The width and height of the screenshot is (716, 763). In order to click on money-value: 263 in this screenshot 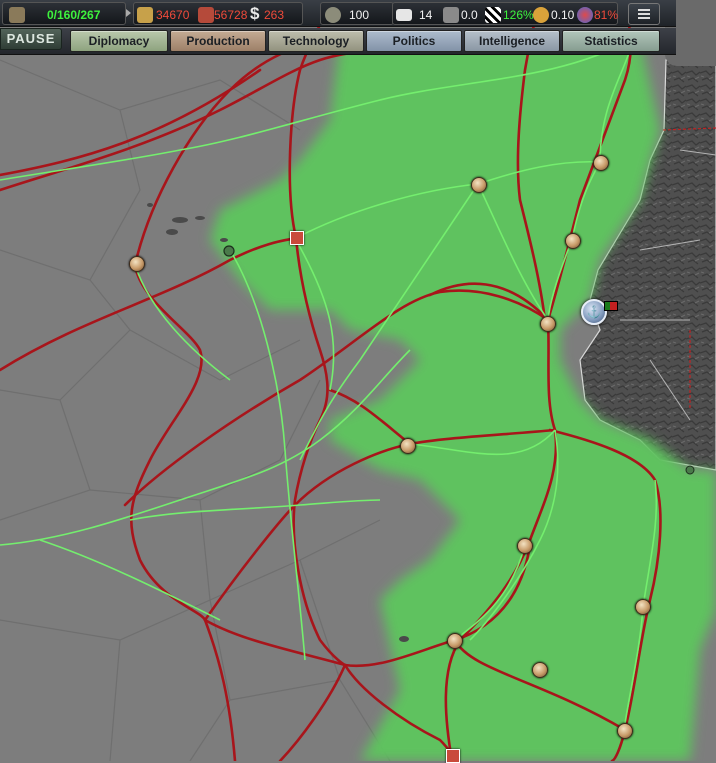, I will do `click(274, 15)`.